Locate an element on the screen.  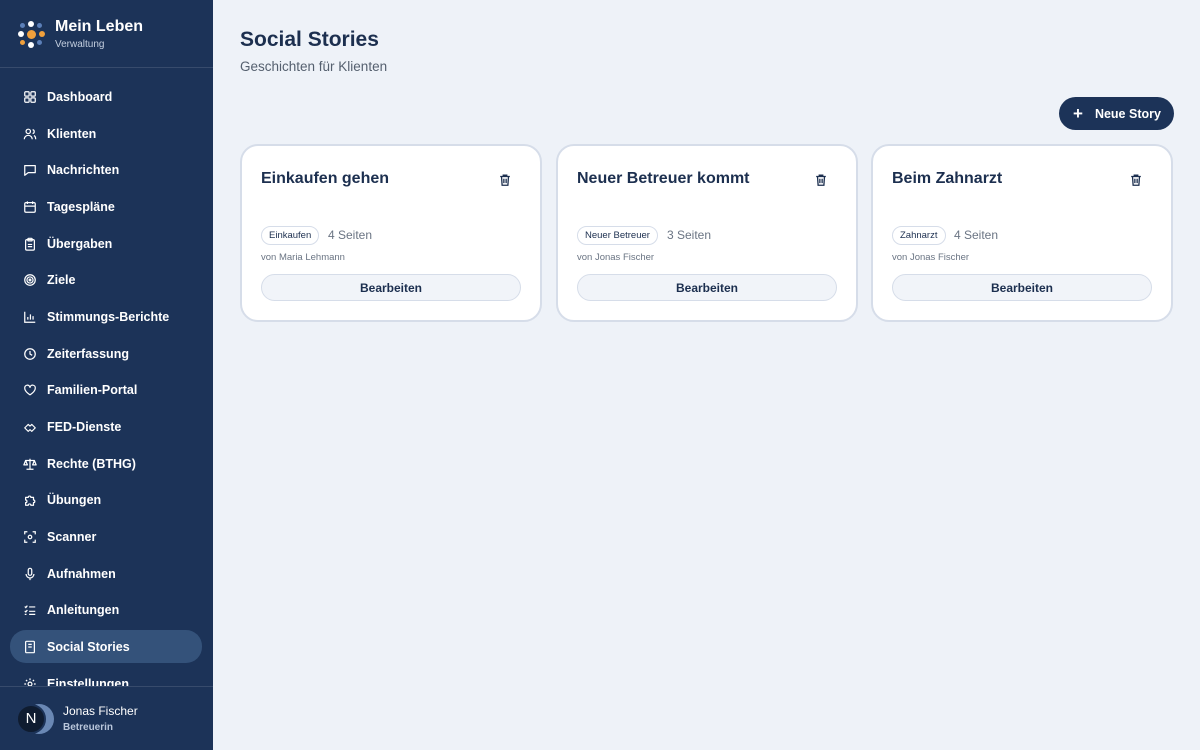
handshake-icon is located at coordinates (30, 427).